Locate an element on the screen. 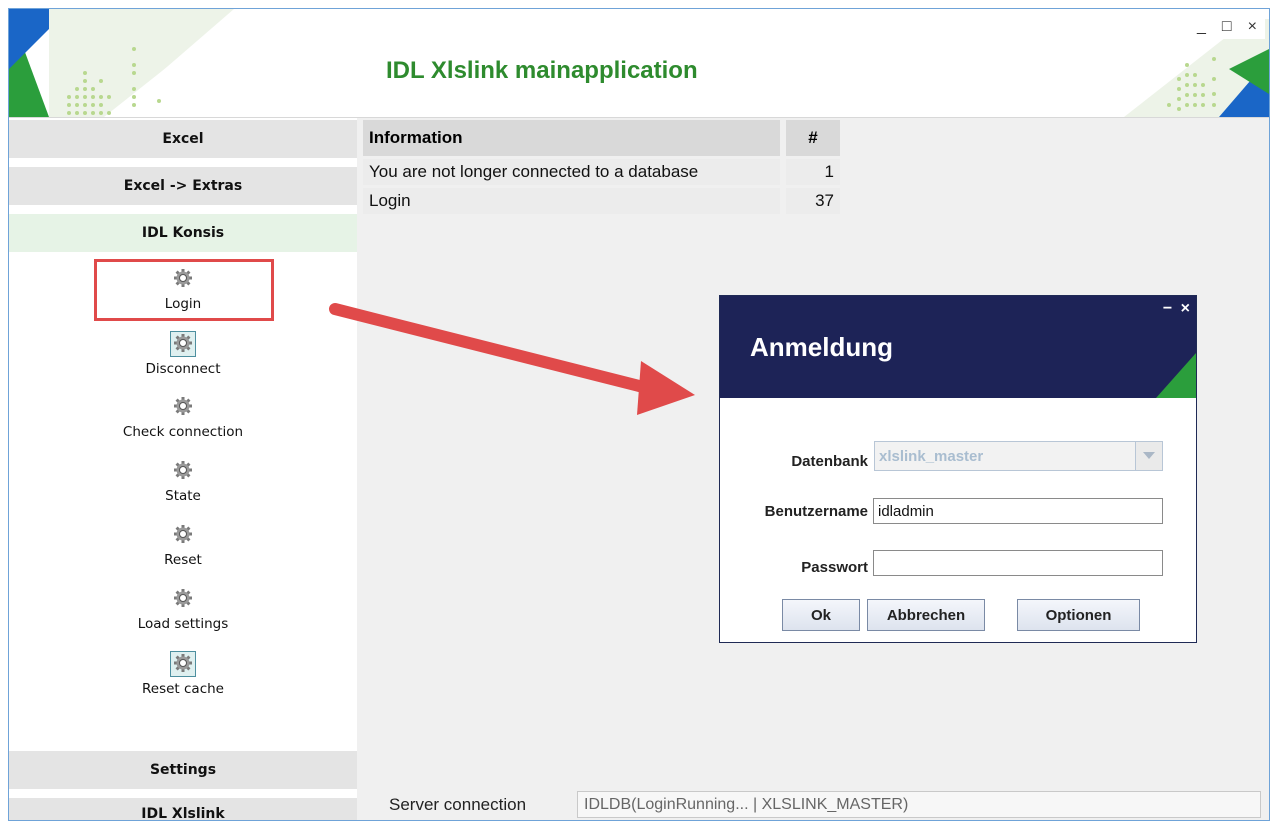 This screenshot has height=827, width=1278. table-row: Login 37 is located at coordinates (601, 201).